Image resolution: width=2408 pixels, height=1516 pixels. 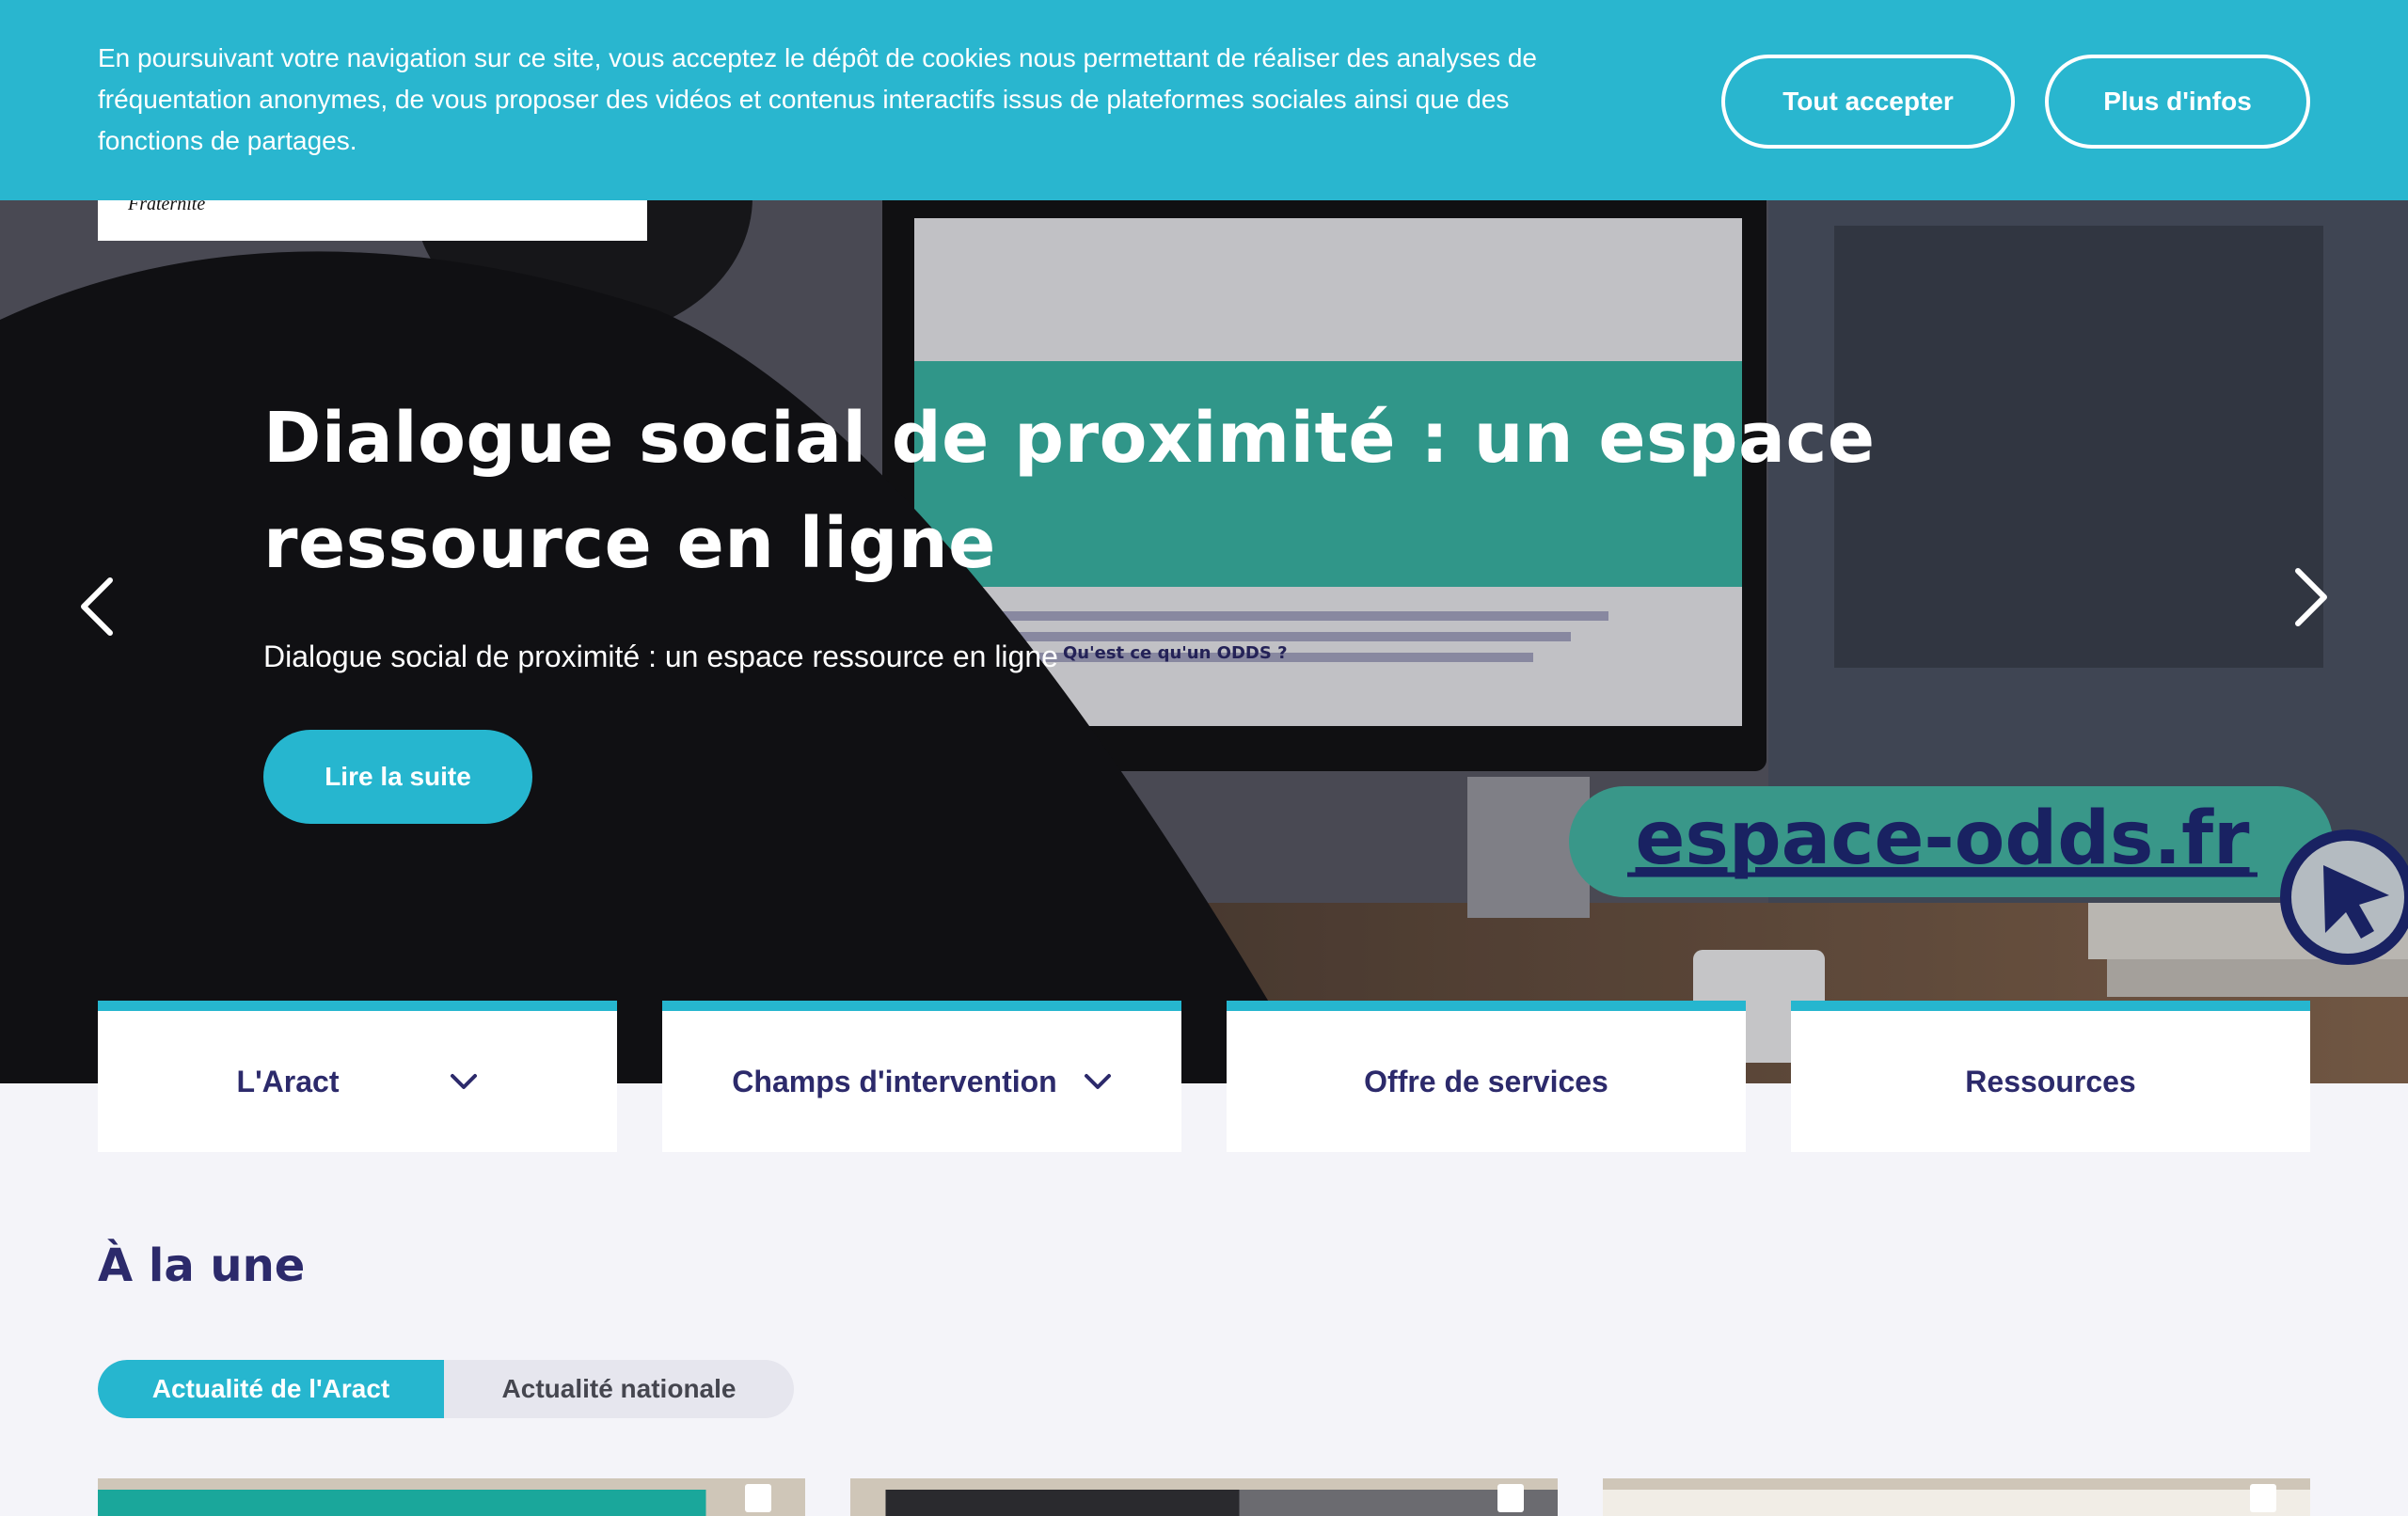 I want to click on tab-actualite-aract: Actualité de l'Aract, so click(x=271, y=1389).